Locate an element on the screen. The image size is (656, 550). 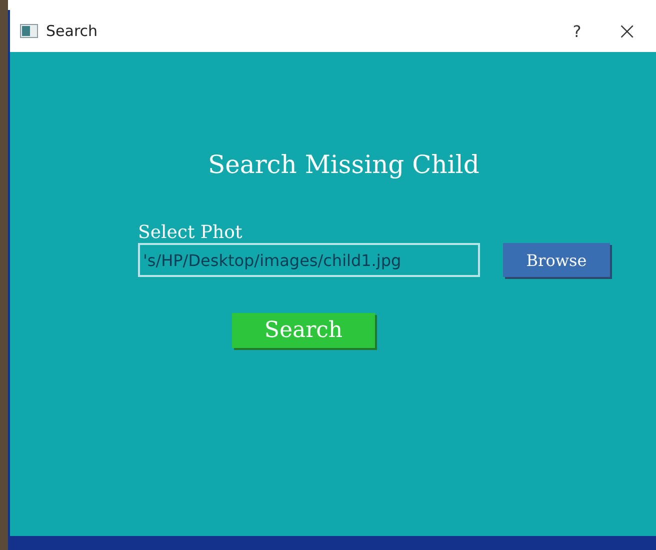
window-title: Search is located at coordinates (72, 31).